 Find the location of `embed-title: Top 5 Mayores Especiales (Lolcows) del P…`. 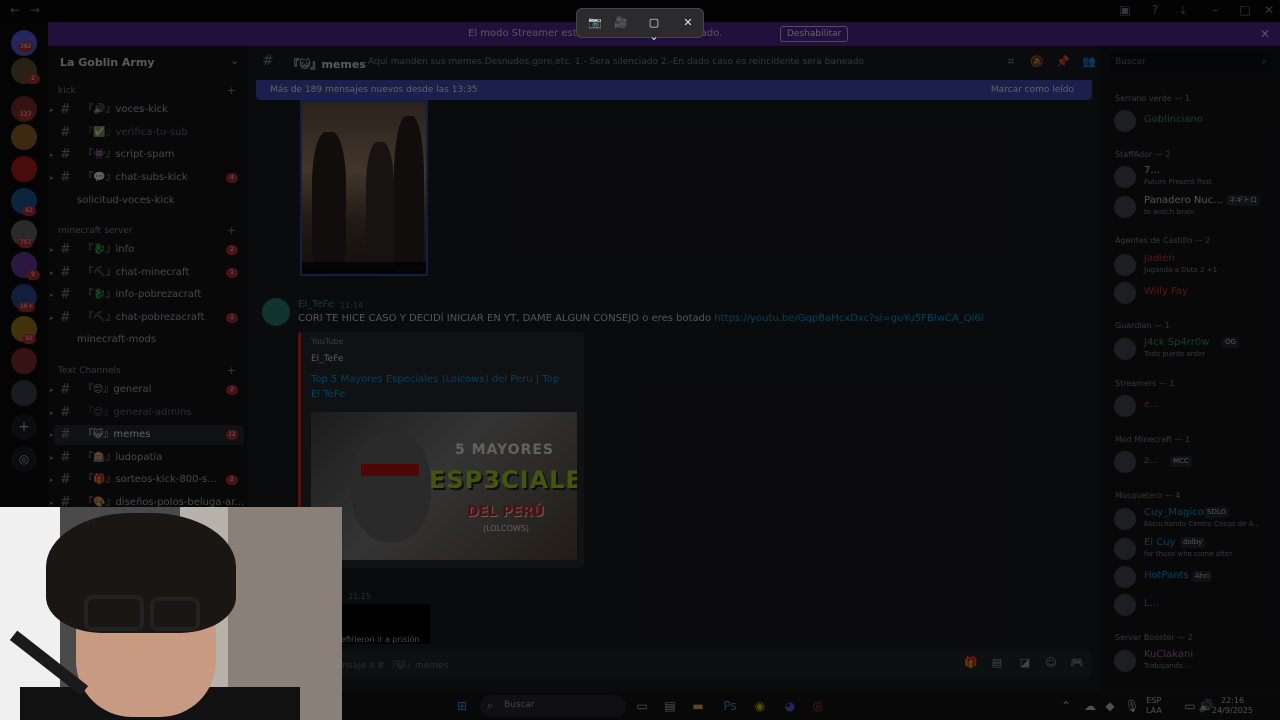

embed-title: Top 5 Mayores Especiales (Lolcows) del P… is located at coordinates (441, 387).